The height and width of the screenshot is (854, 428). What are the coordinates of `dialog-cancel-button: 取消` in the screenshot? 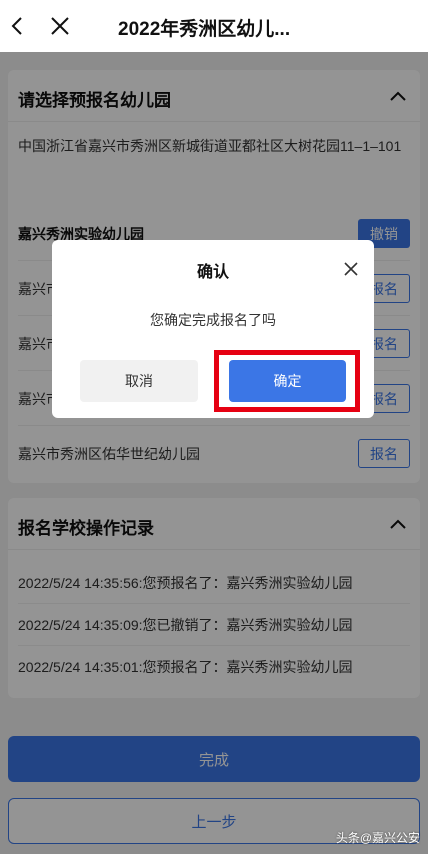 It's located at (139, 381).